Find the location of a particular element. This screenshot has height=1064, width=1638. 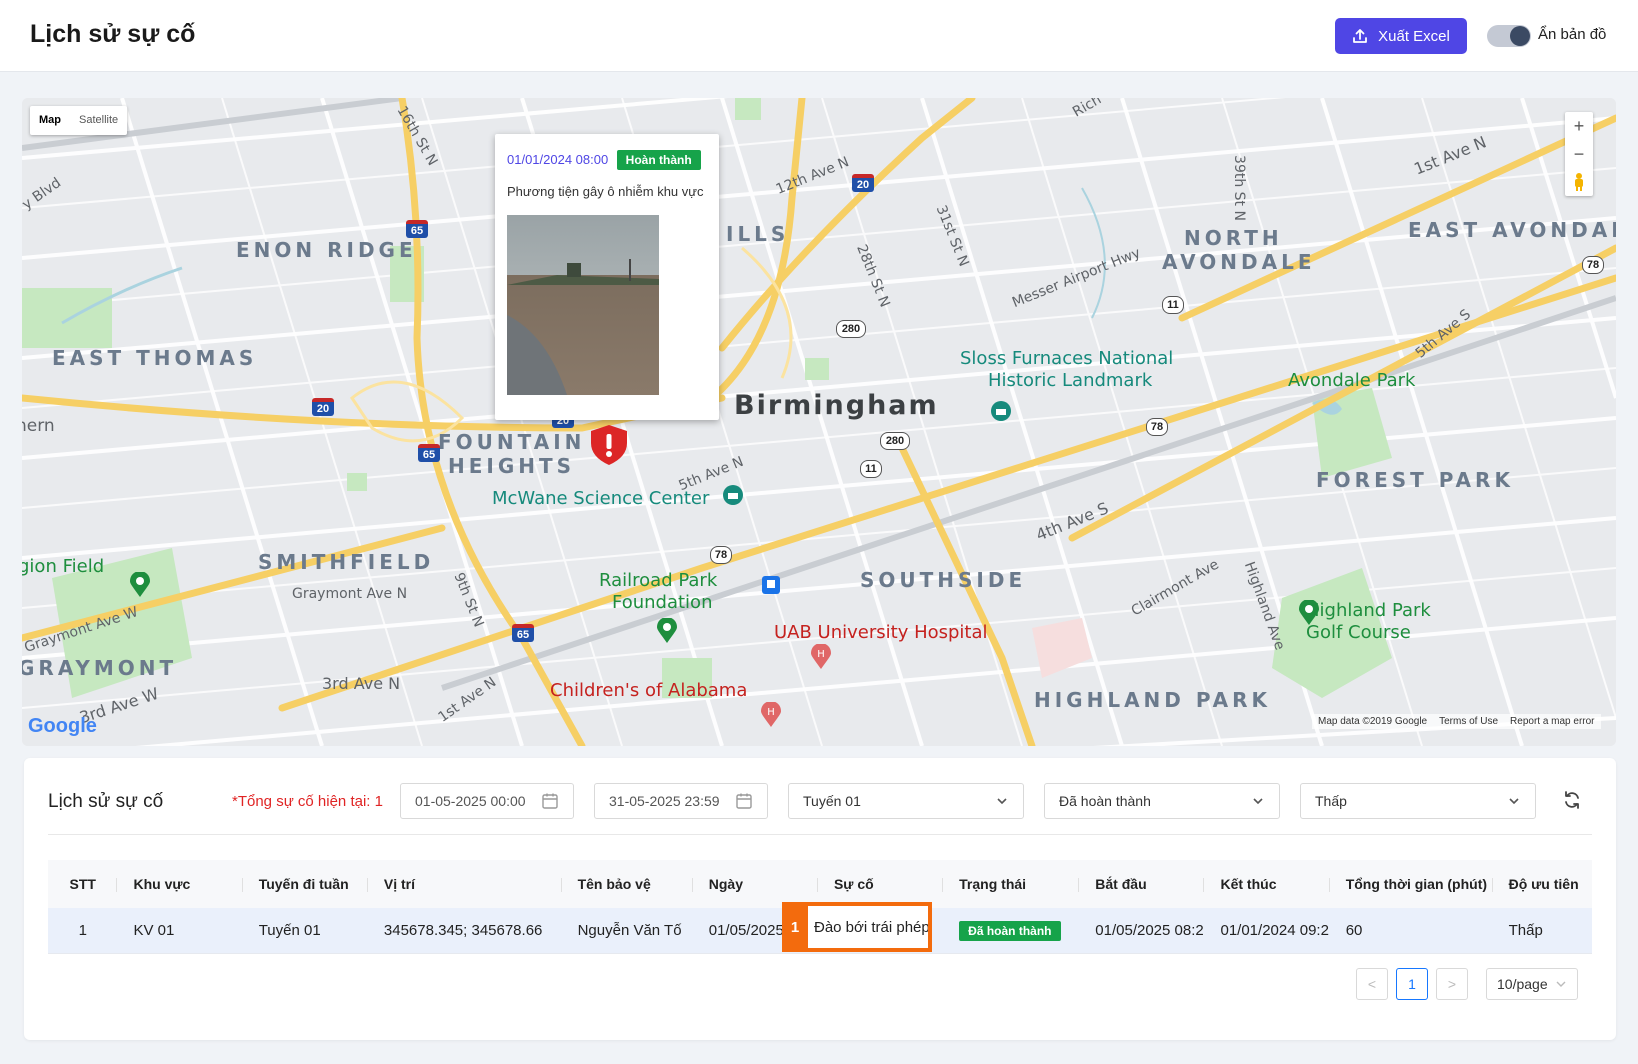

priority-select: Thấp is located at coordinates (1418, 801).